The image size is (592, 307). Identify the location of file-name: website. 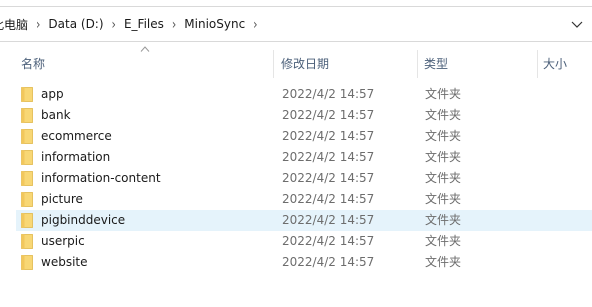
(64, 262).